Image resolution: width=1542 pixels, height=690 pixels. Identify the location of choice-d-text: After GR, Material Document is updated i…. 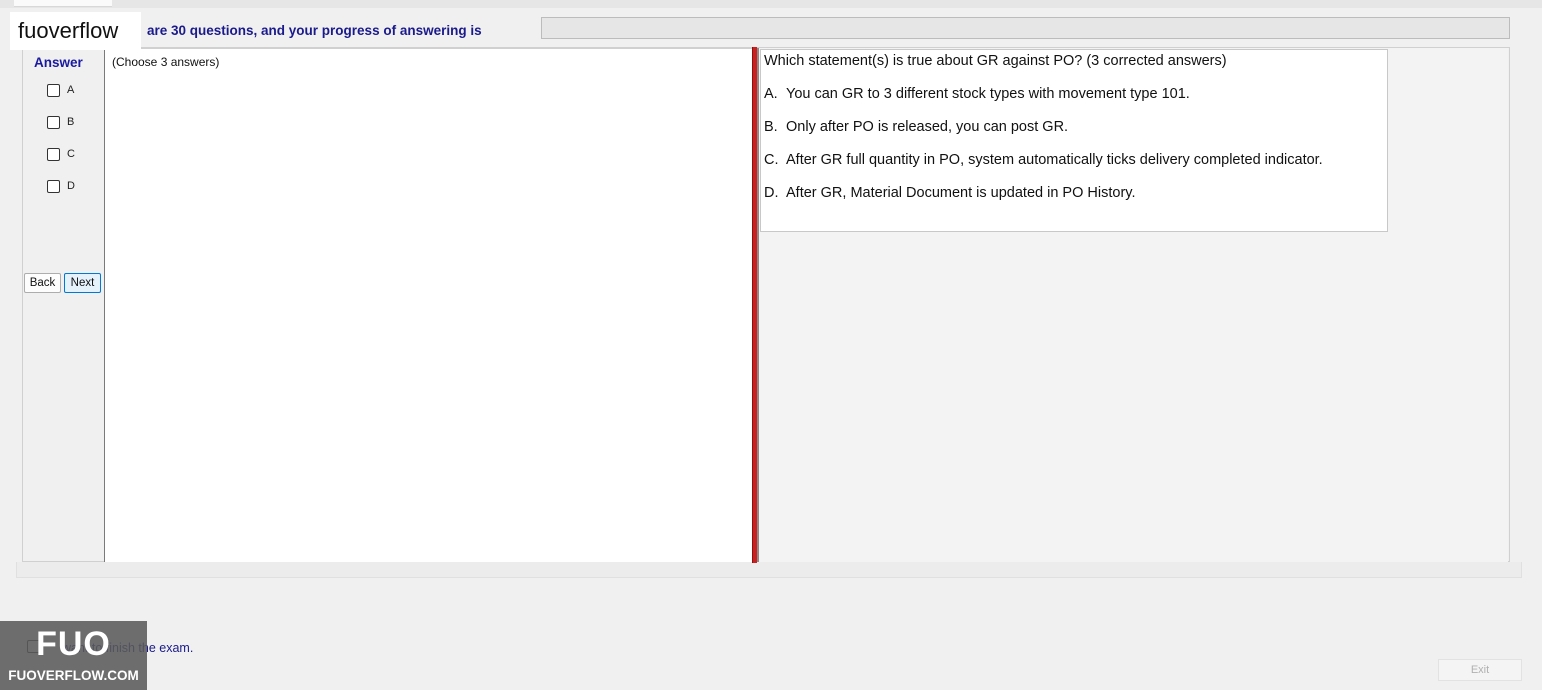
(961, 193).